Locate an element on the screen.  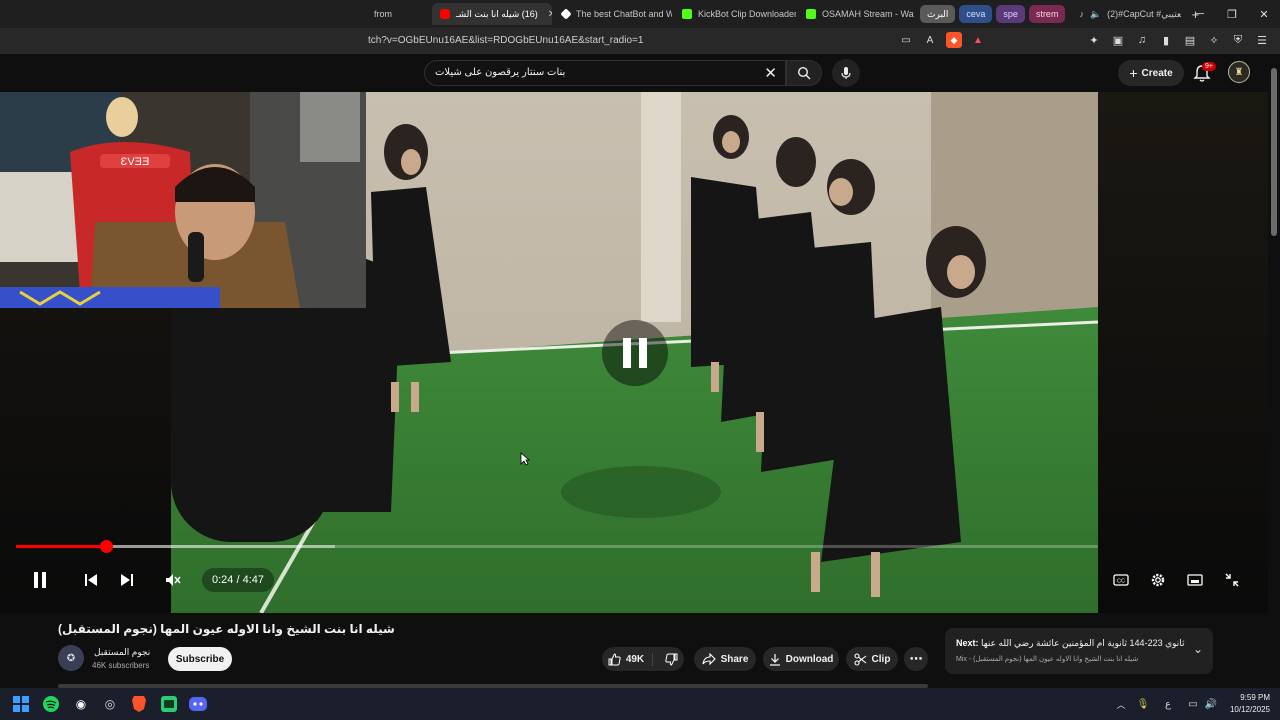
fullscreen-button is located at coordinates (1232, 580).